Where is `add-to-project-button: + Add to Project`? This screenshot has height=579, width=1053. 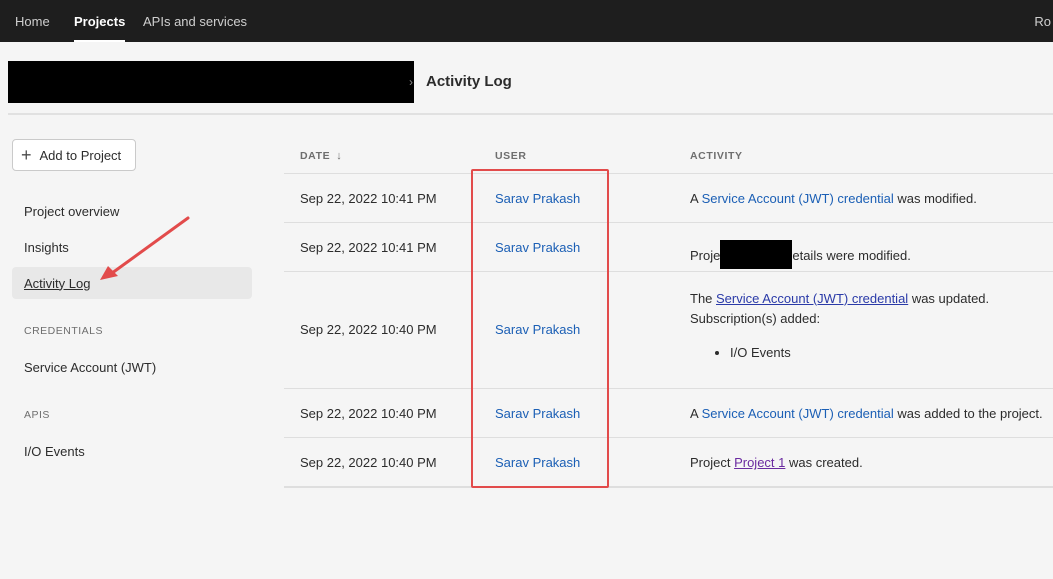
add-to-project-button: + Add to Project is located at coordinates (74, 155).